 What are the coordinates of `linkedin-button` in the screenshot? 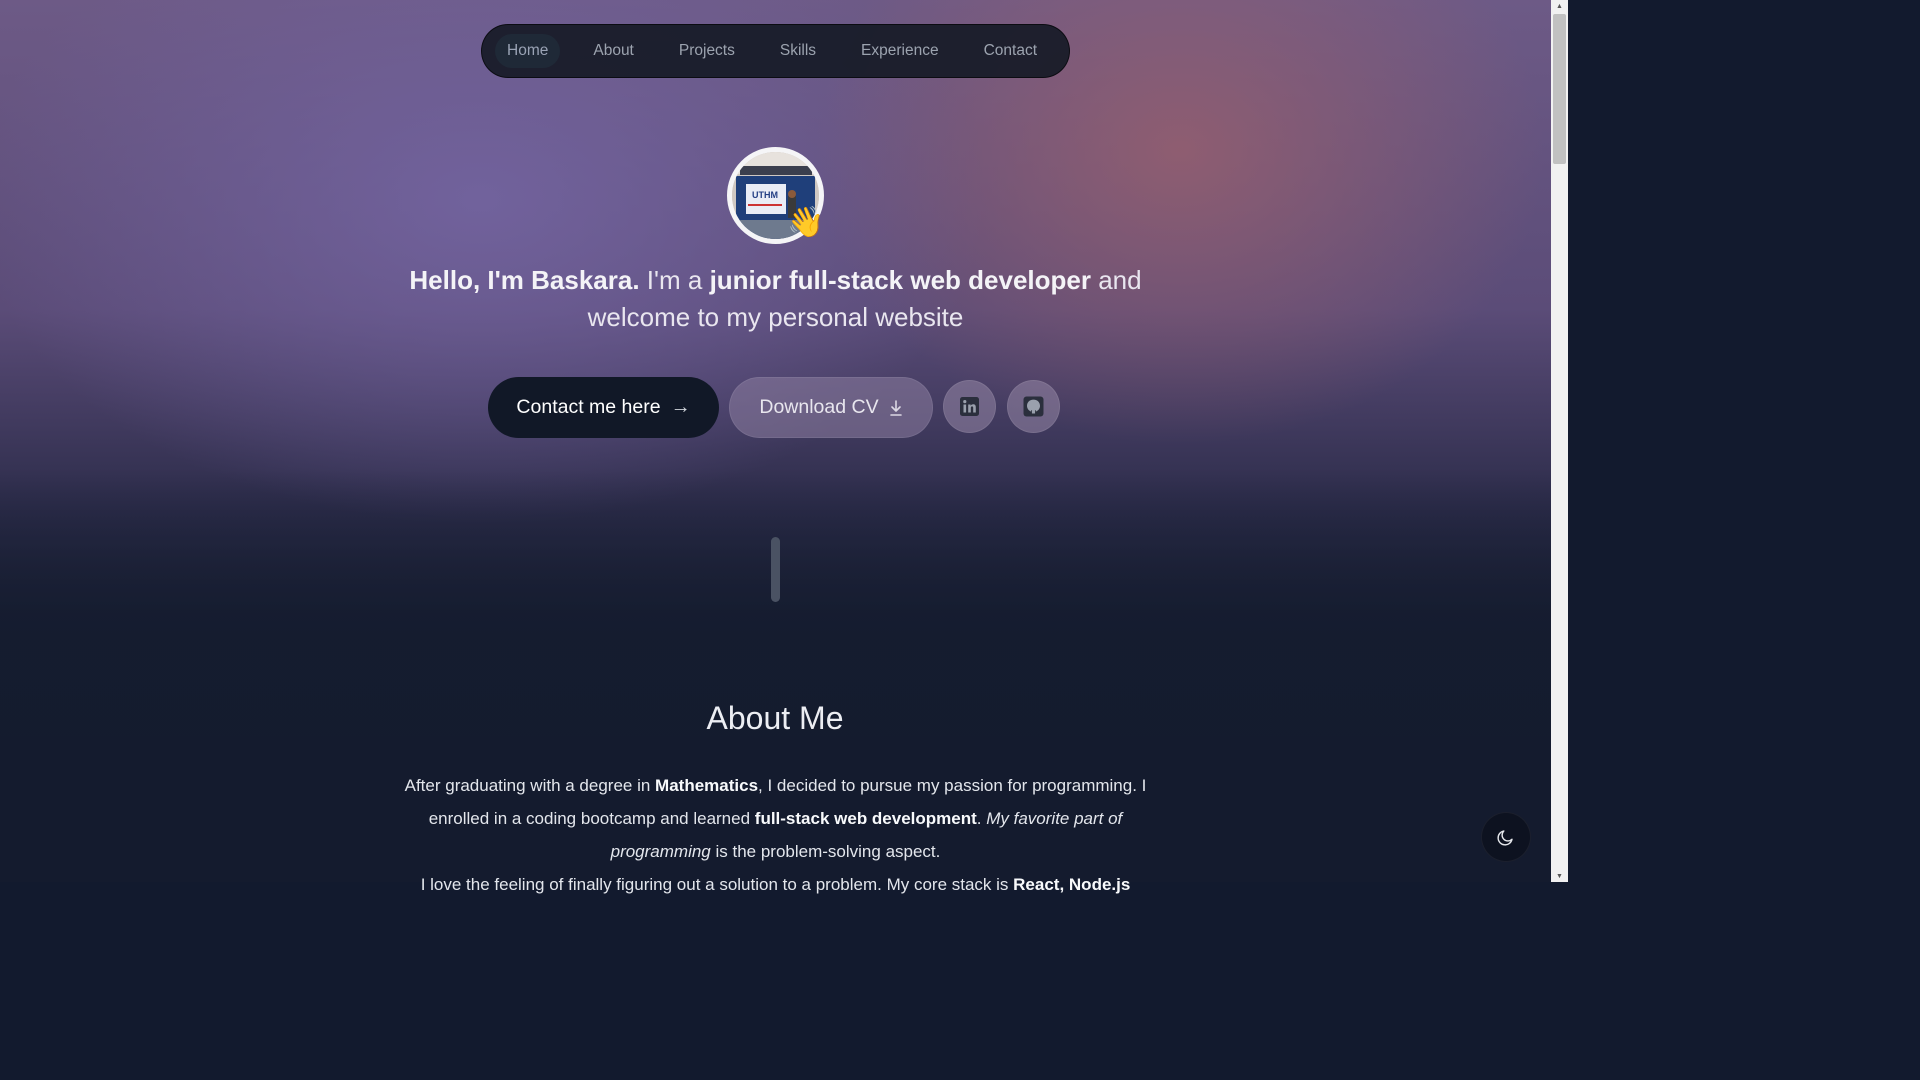 It's located at (969, 406).